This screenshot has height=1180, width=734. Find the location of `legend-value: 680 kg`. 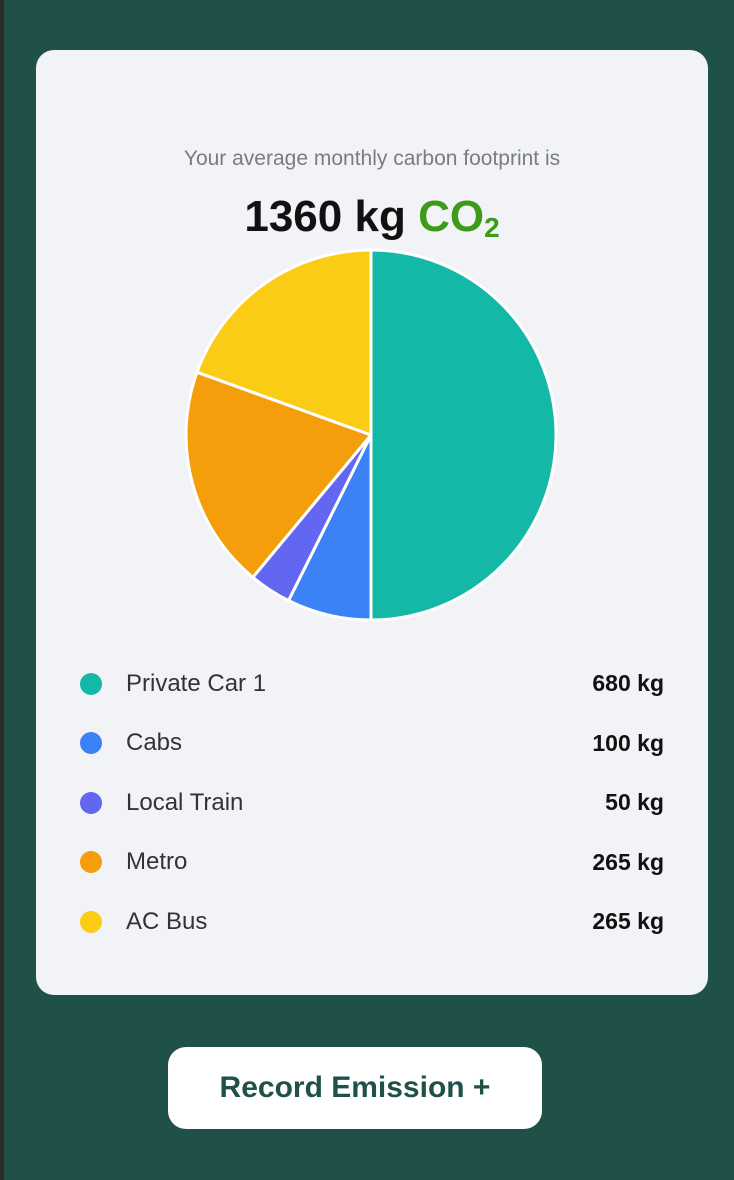

legend-value: 680 kg is located at coordinates (628, 683).